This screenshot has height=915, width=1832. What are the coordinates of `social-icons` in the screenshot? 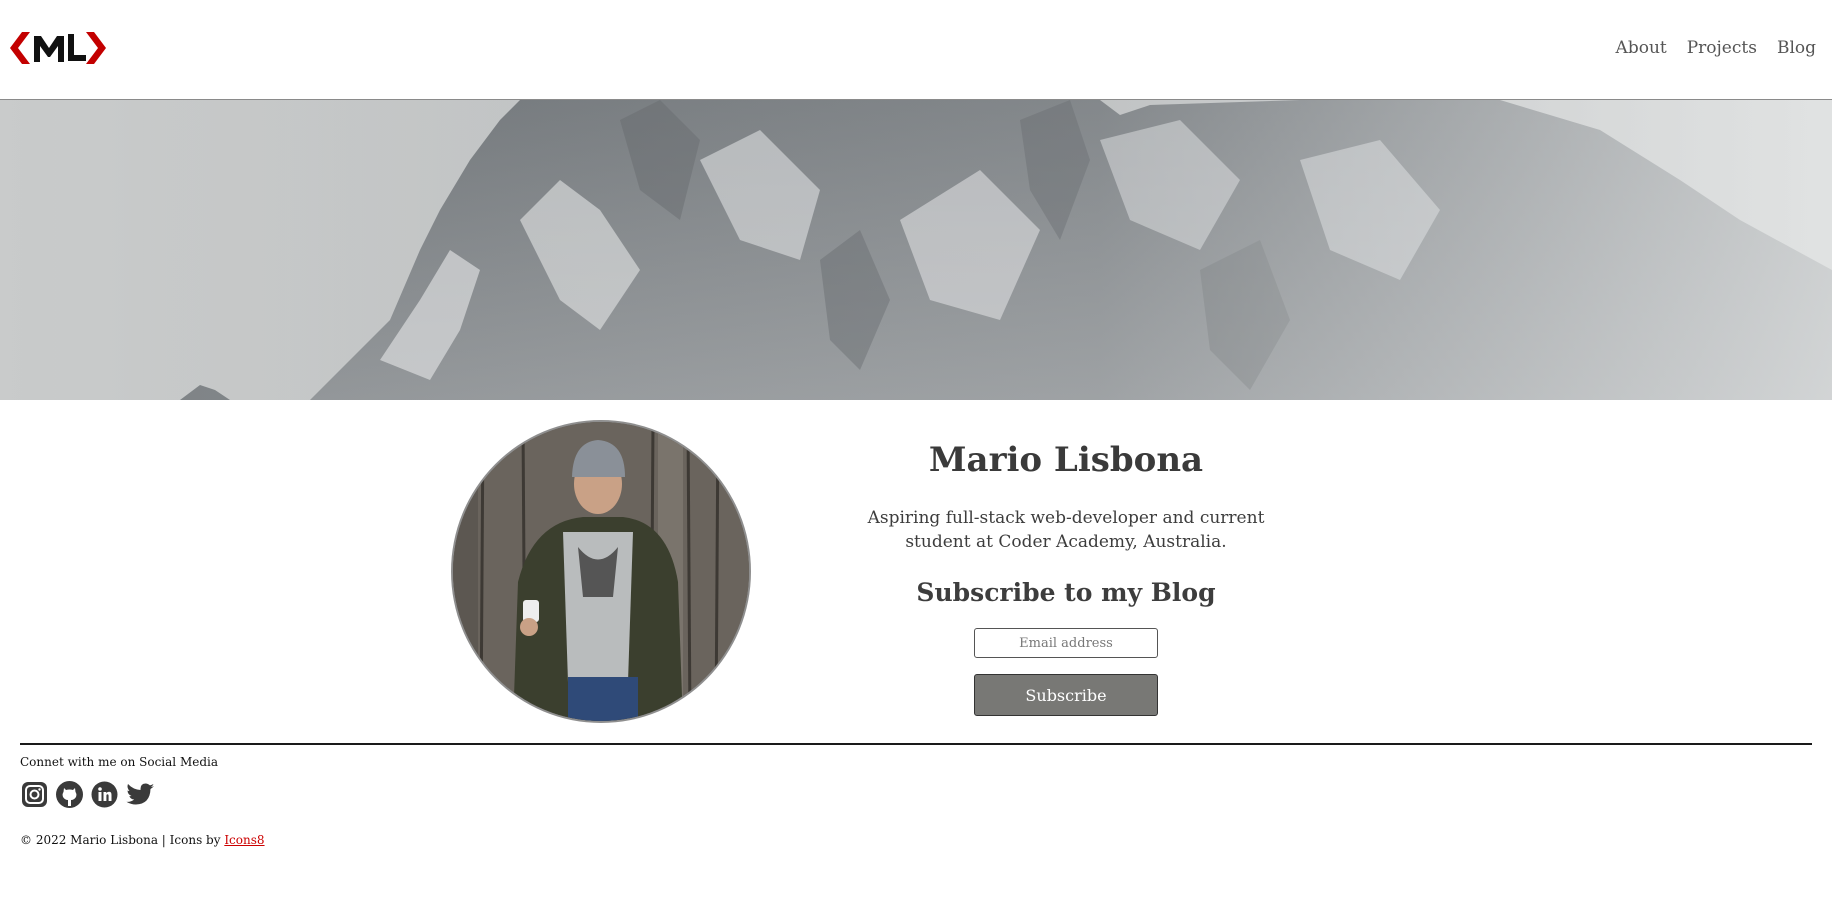 It's located at (87, 794).